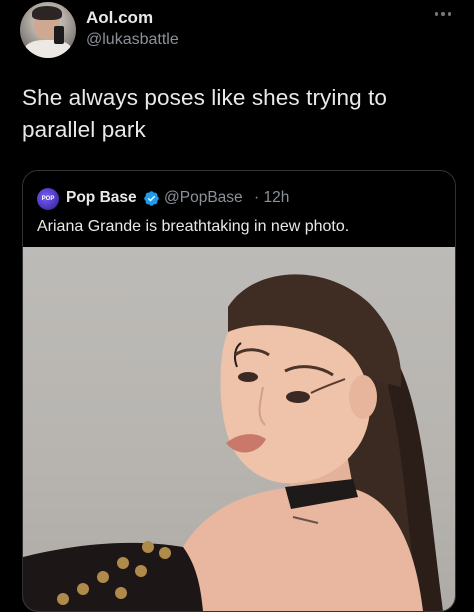 The image size is (474, 612). Describe the element at coordinates (203, 198) in the screenshot. I see `quoted-handle: @PopBase` at that location.